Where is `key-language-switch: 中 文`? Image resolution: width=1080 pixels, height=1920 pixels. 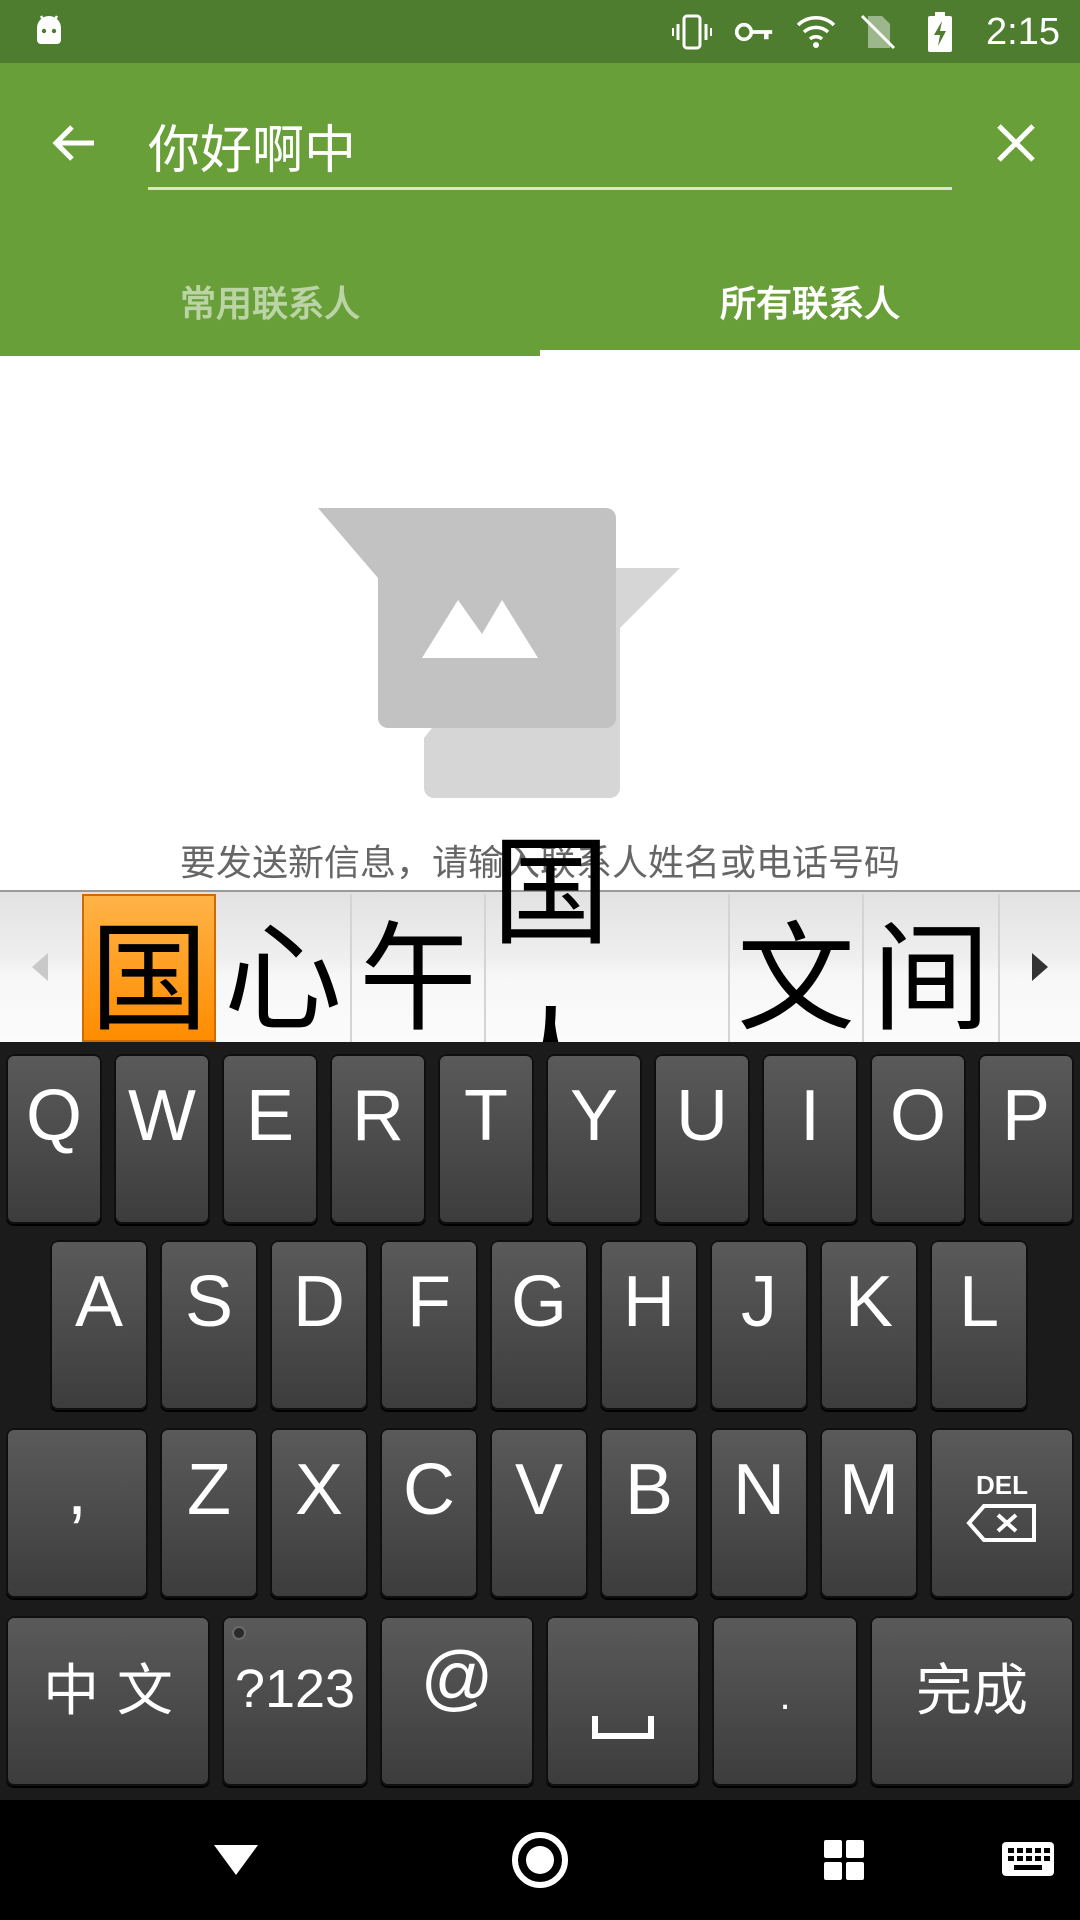
key-language-switch: 中 文 is located at coordinates (108, 1701).